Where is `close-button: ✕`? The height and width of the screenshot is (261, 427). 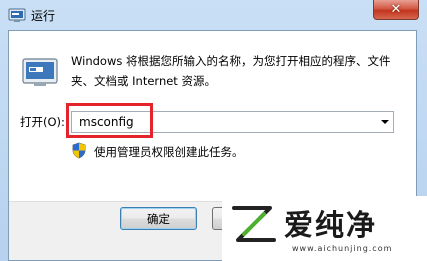
close-button: ✕ is located at coordinates (396, 10).